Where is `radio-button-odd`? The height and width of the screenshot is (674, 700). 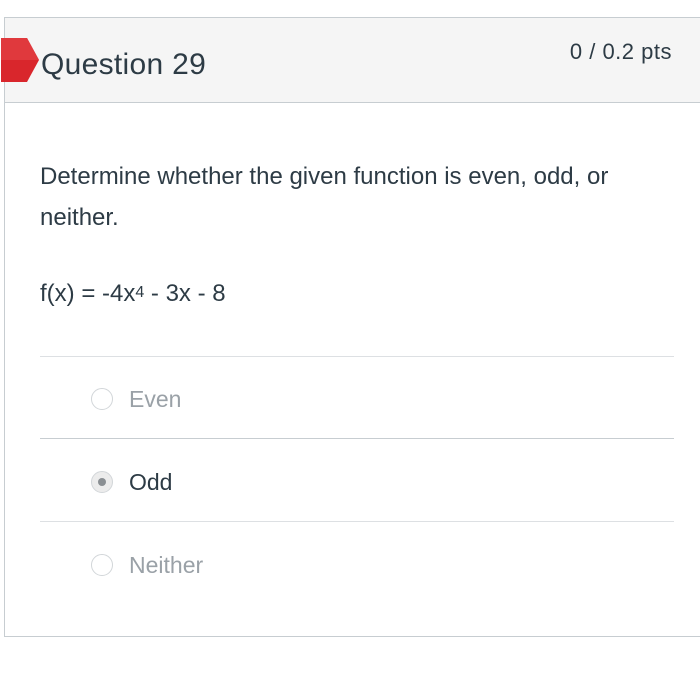 radio-button-odd is located at coordinates (102, 482).